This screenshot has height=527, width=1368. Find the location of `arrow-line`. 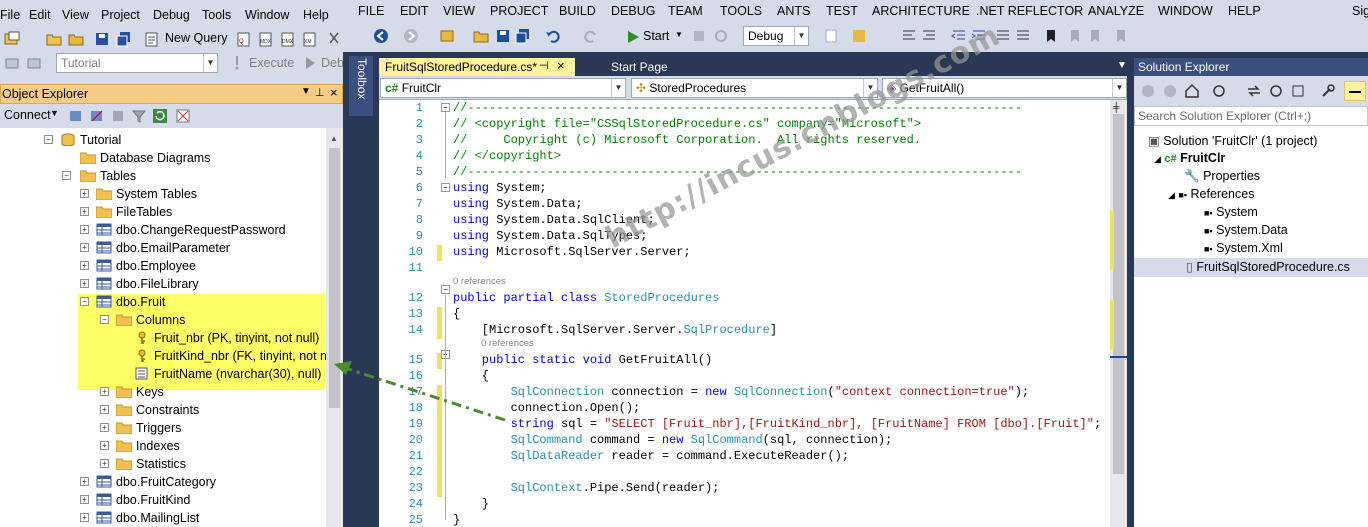

arrow-line is located at coordinates (425, 394).